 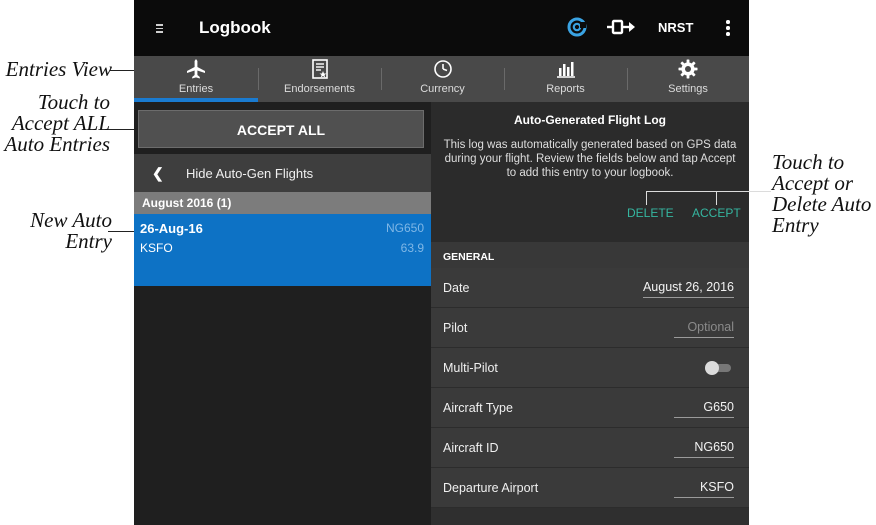 What do you see at coordinates (443, 71) in the screenshot?
I see `clock-icon` at bounding box center [443, 71].